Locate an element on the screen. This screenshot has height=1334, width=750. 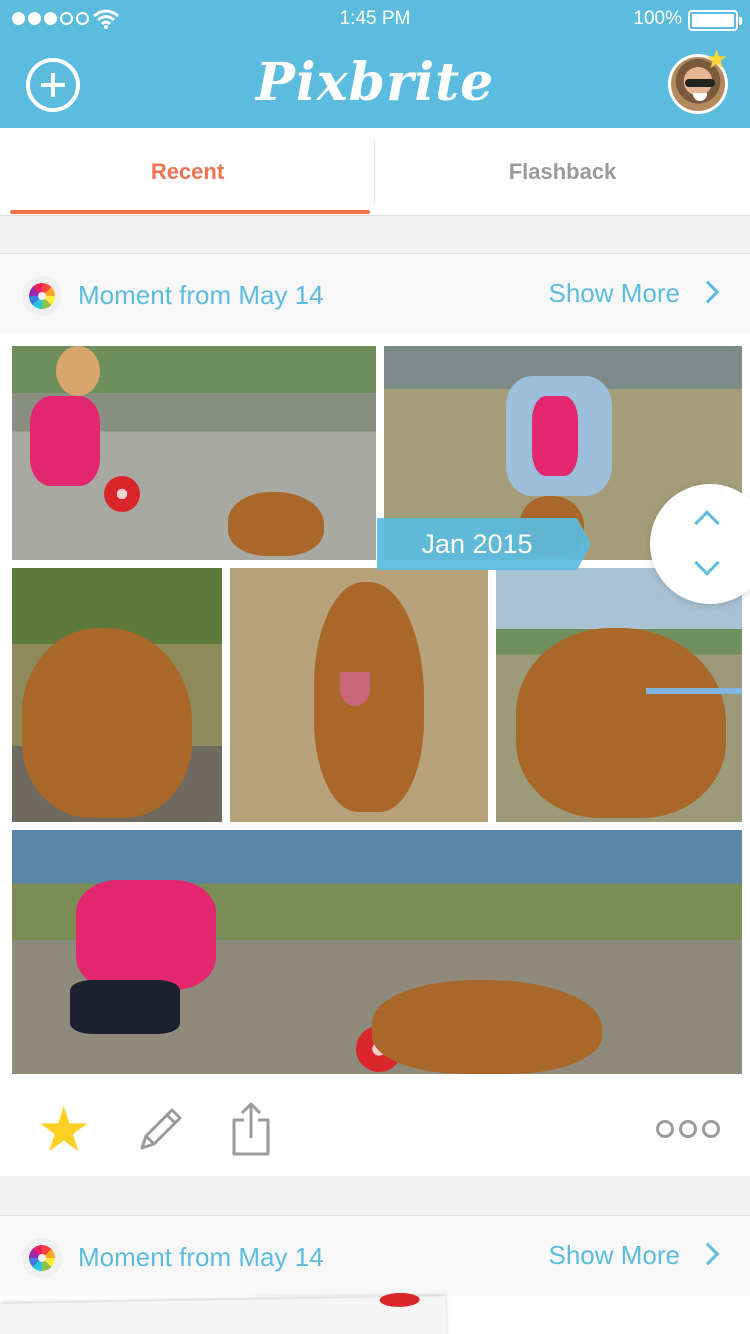
more-options-icon is located at coordinates (688, 1129).